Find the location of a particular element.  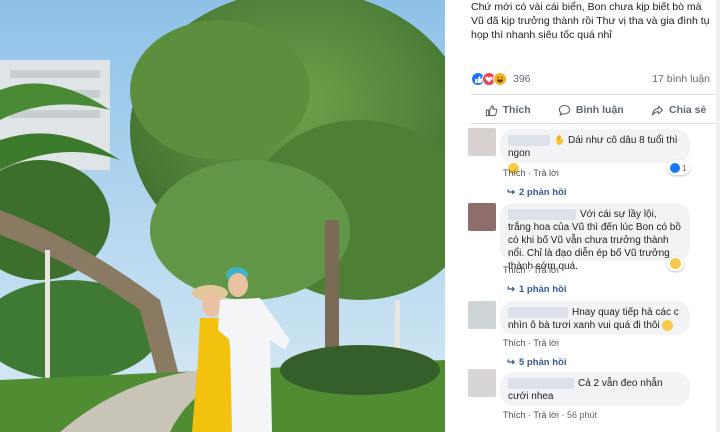

view-replies-link: ↪ 1 phản hồi is located at coordinates (536, 289).